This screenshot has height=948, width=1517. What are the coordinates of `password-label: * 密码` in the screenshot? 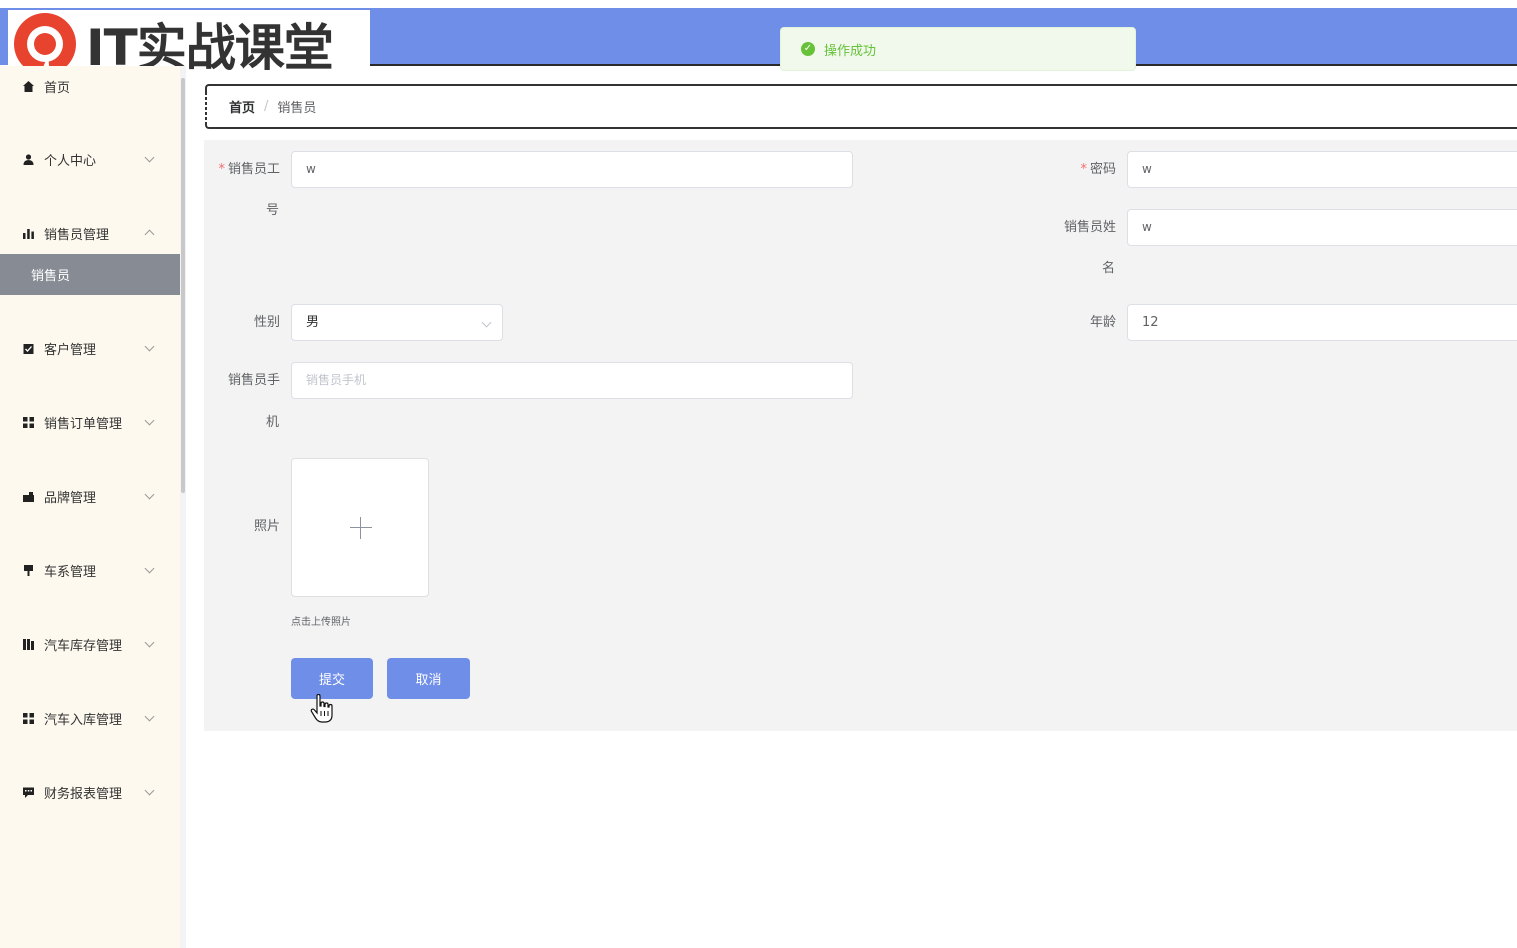 It's located at (1098, 169).